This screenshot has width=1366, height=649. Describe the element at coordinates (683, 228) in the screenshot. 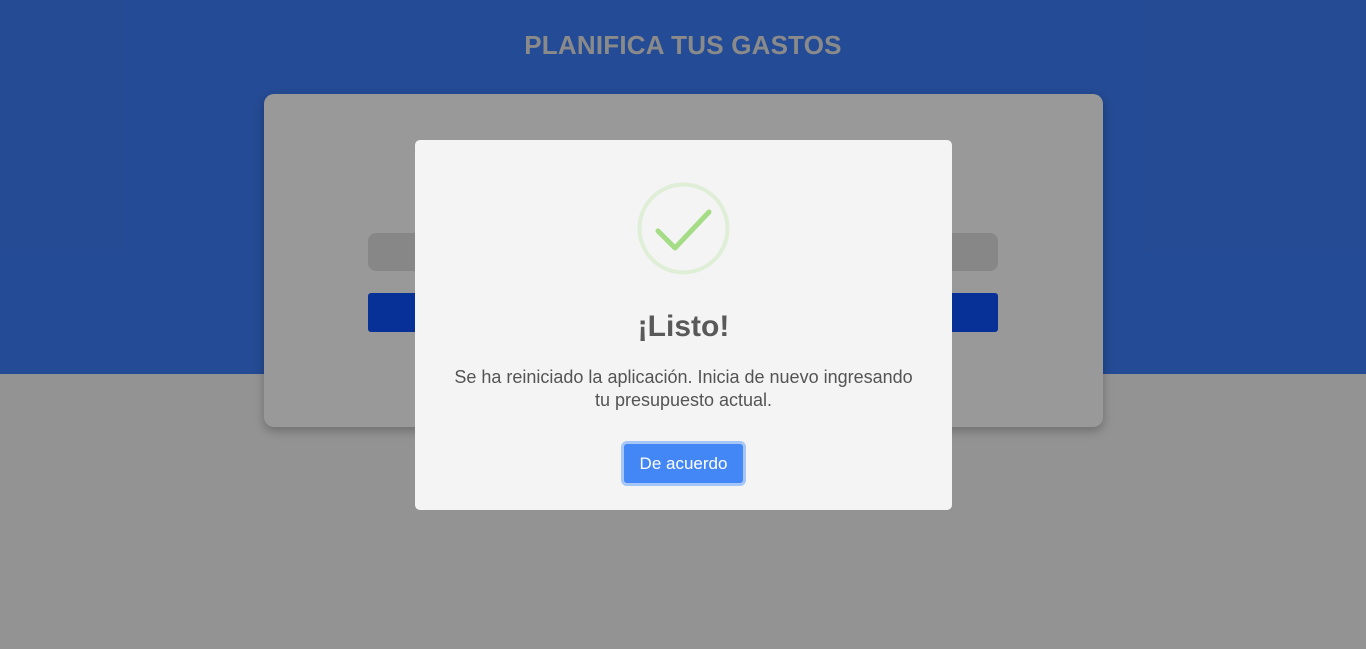

I see `success-check-icon` at that location.